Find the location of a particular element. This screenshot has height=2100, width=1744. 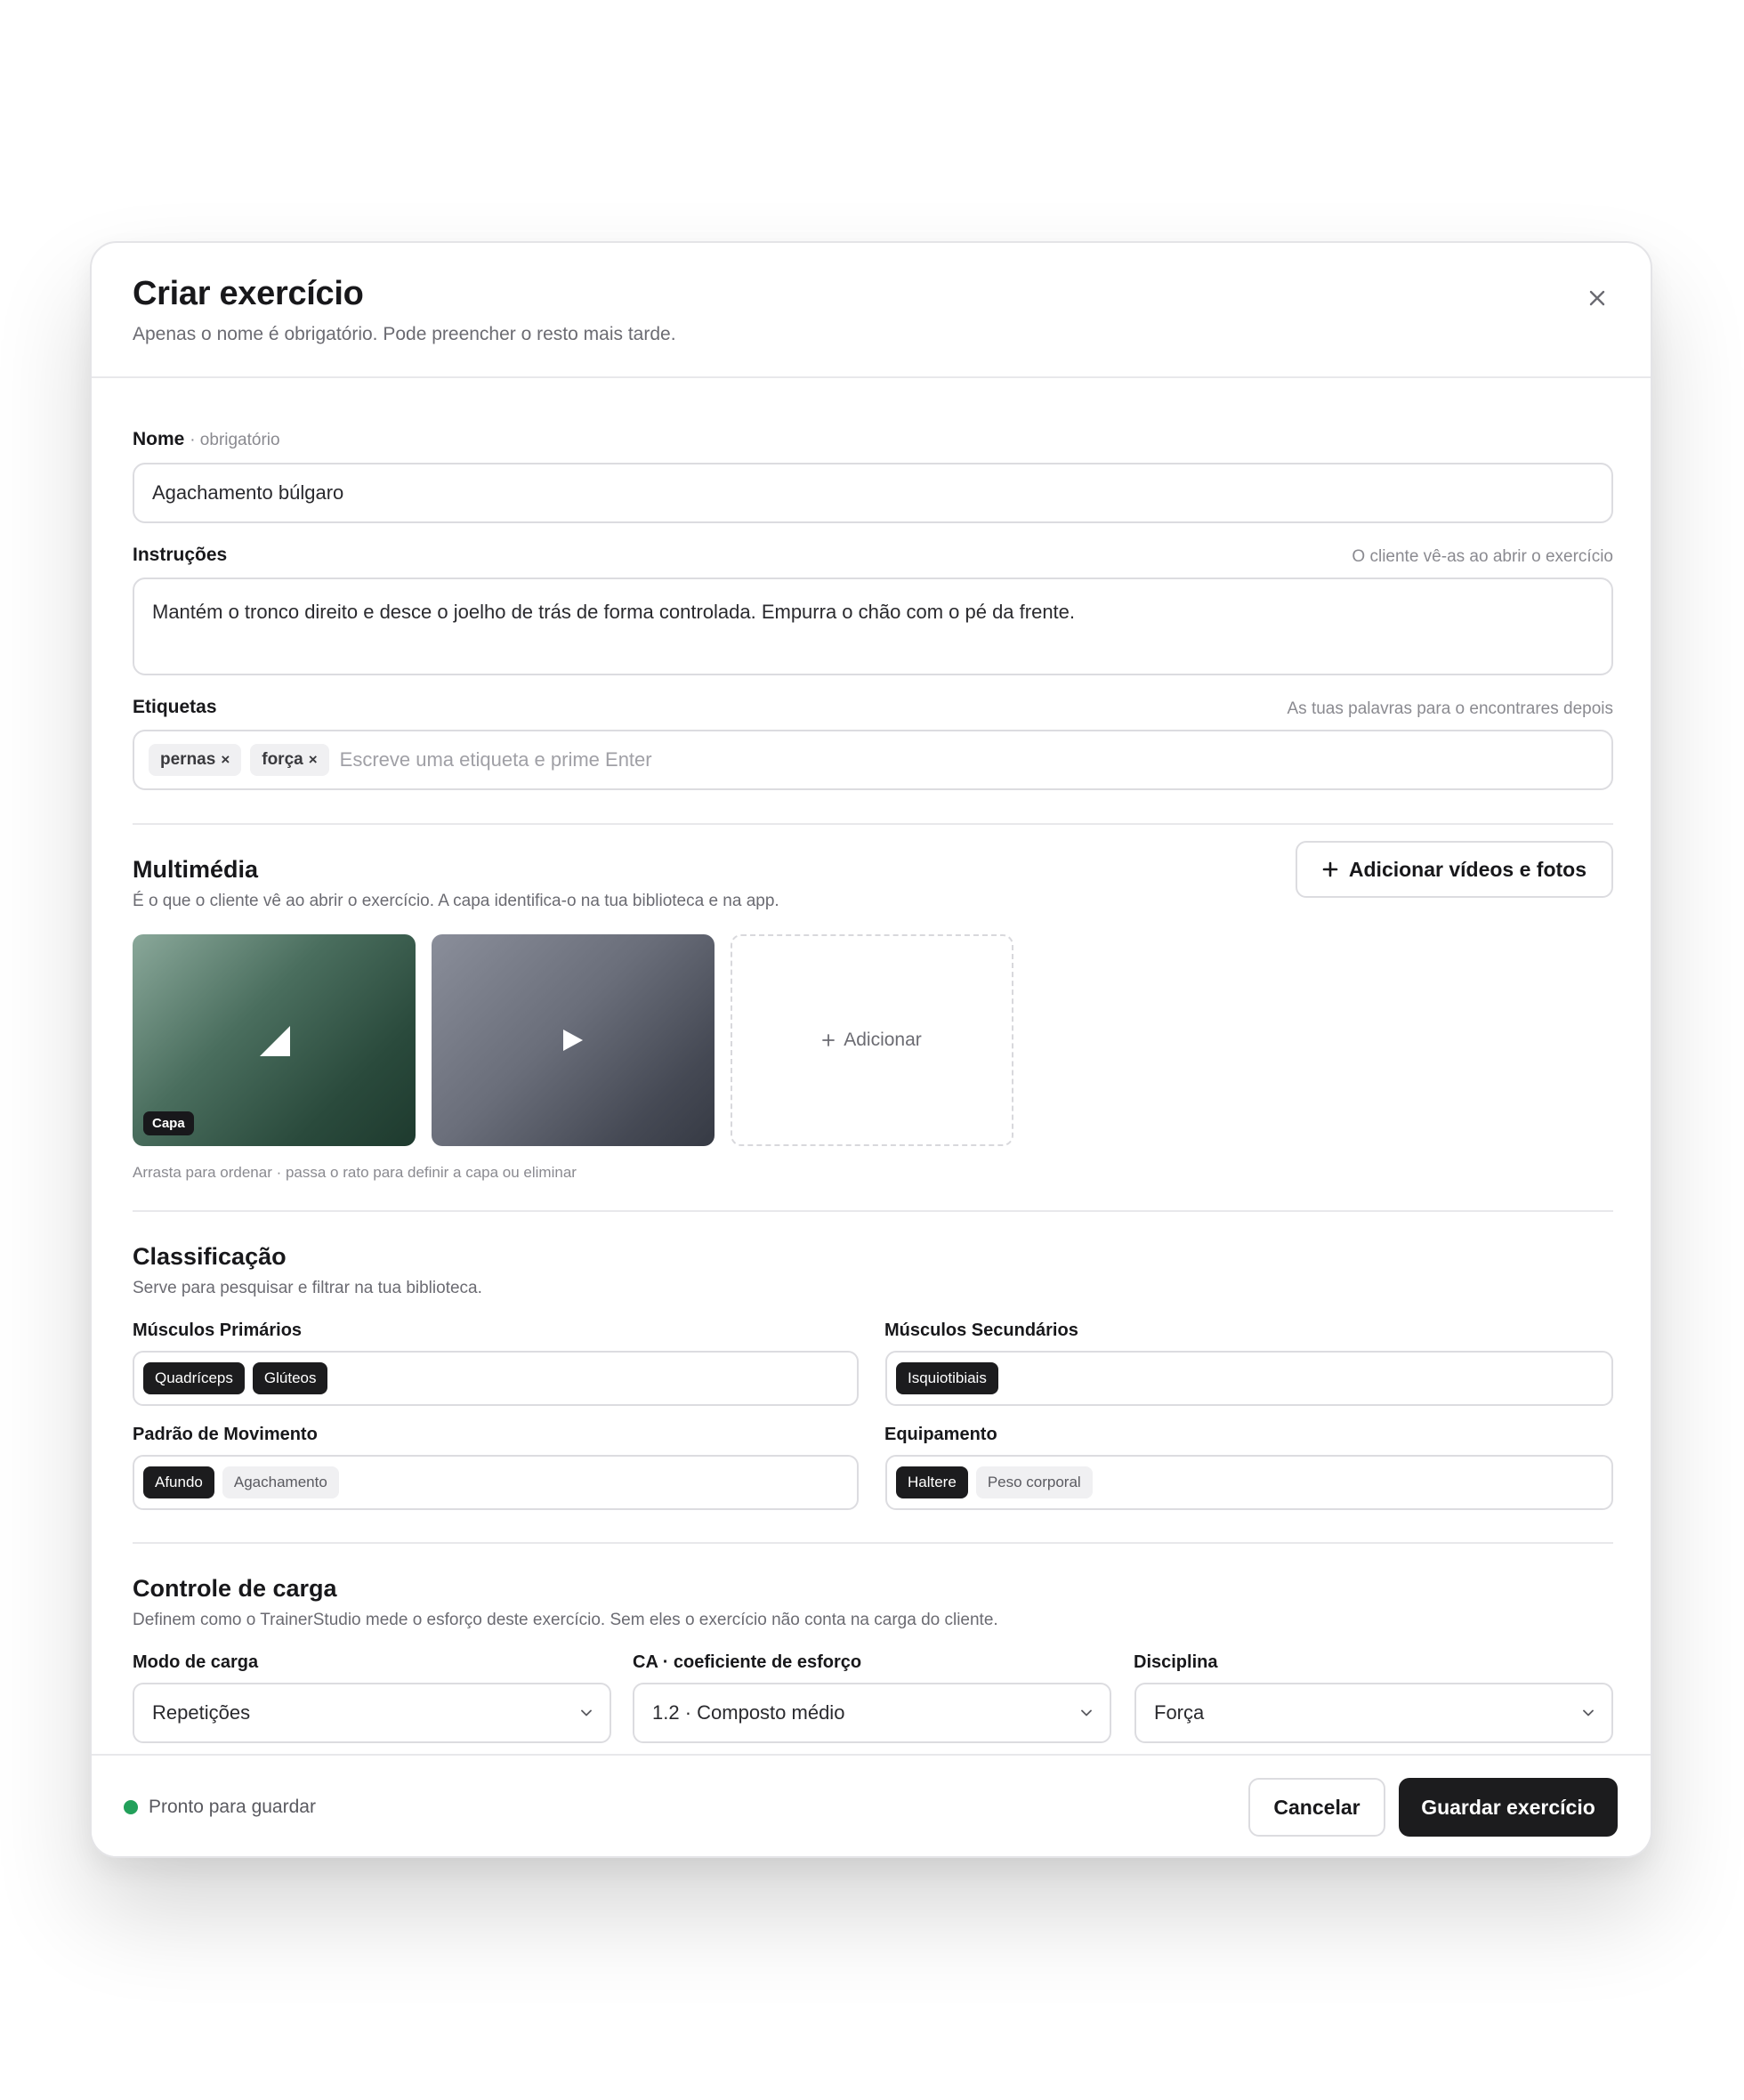

tag-chip: força × is located at coordinates (289, 760).